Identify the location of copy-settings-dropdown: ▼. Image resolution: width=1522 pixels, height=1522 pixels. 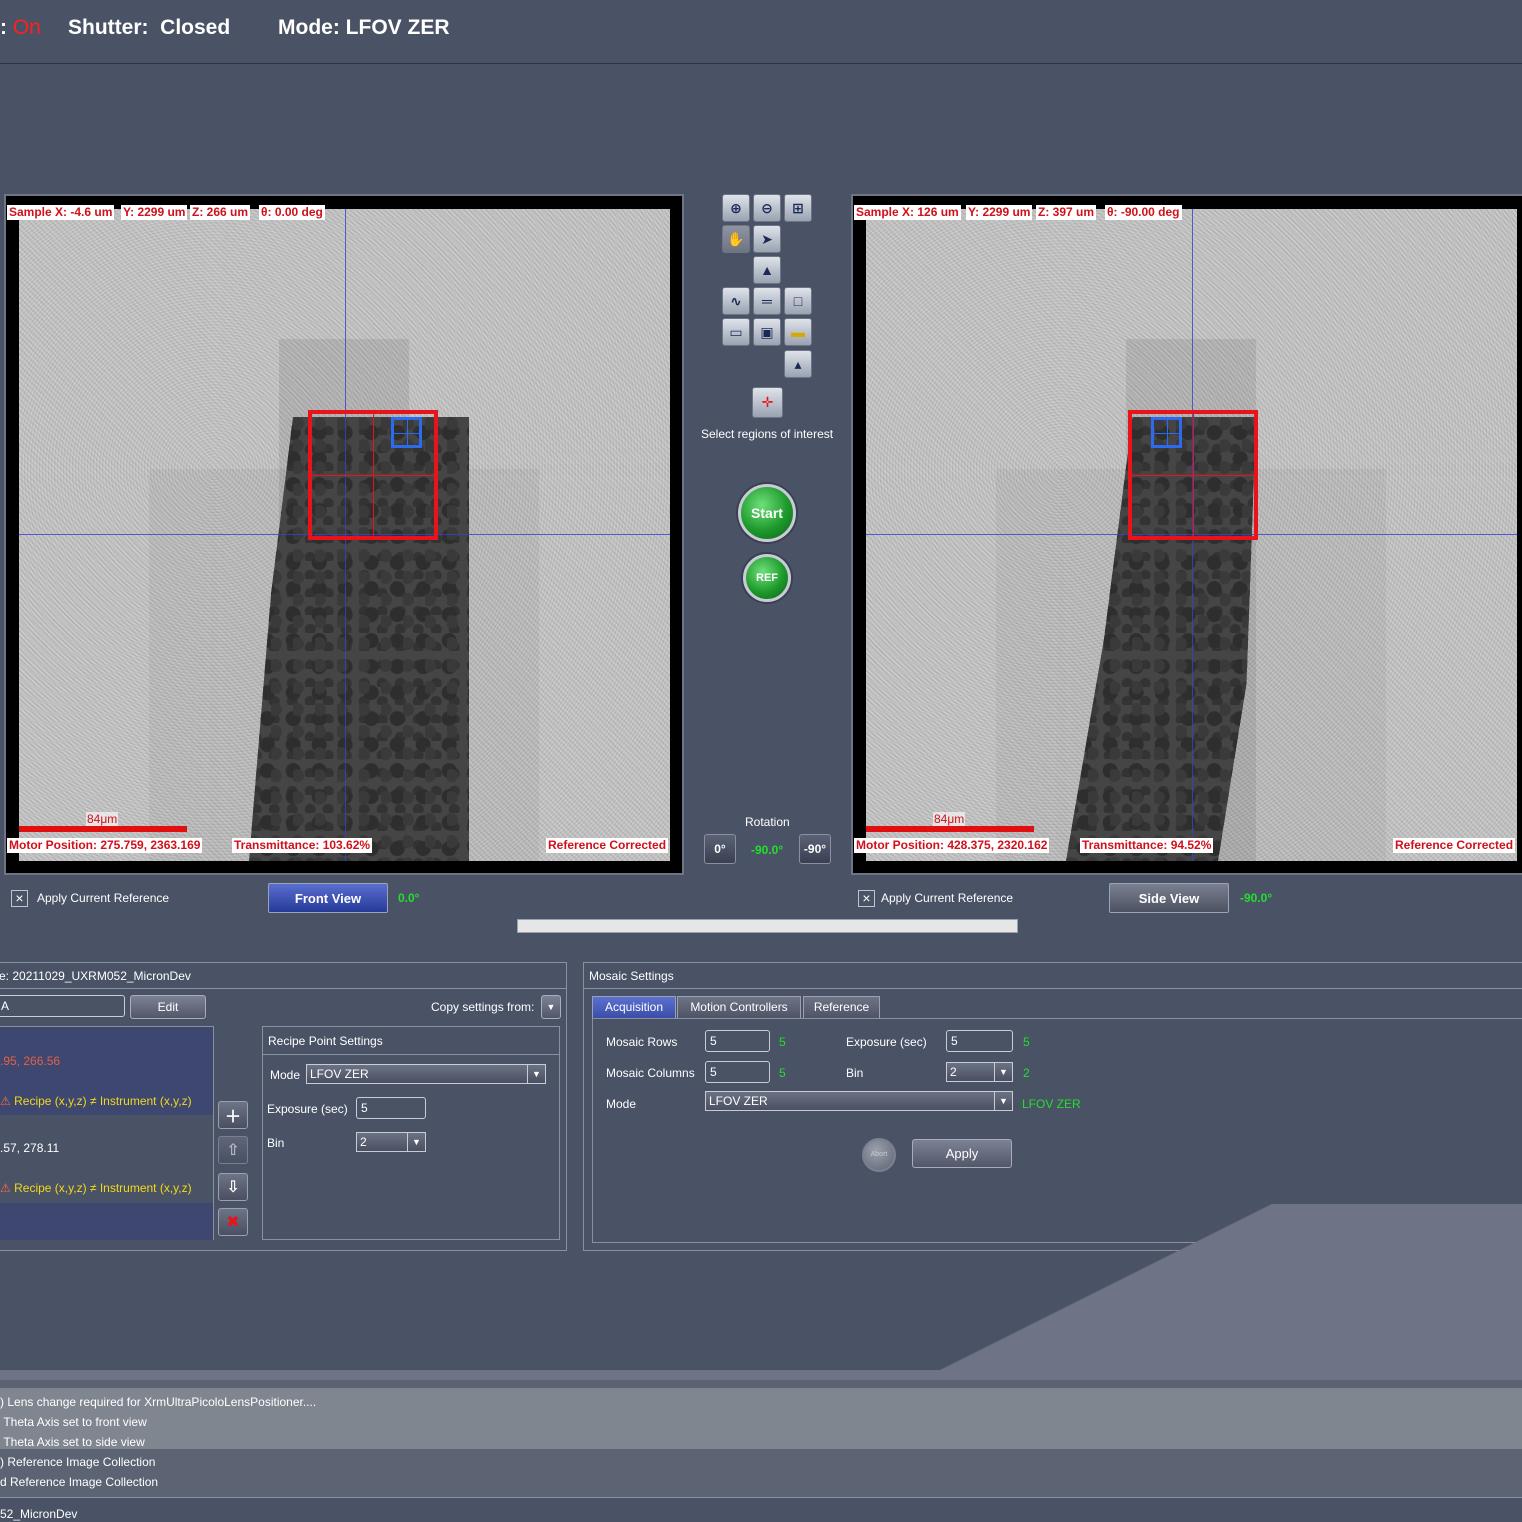
(551, 1007).